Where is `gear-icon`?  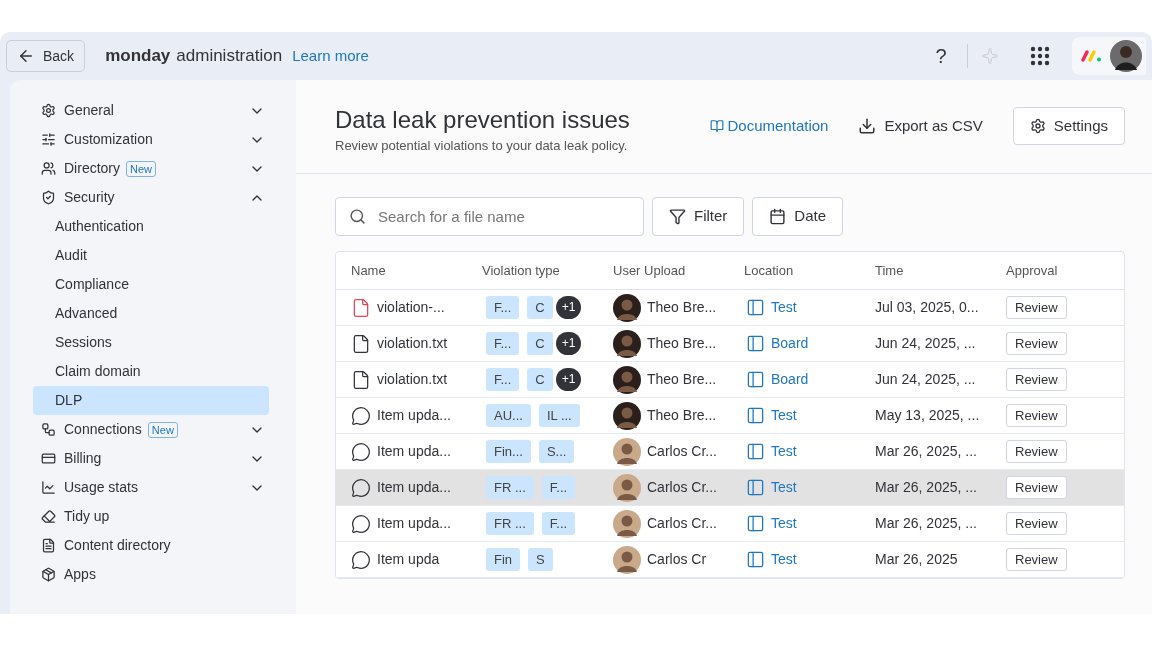
gear-icon is located at coordinates (48, 110).